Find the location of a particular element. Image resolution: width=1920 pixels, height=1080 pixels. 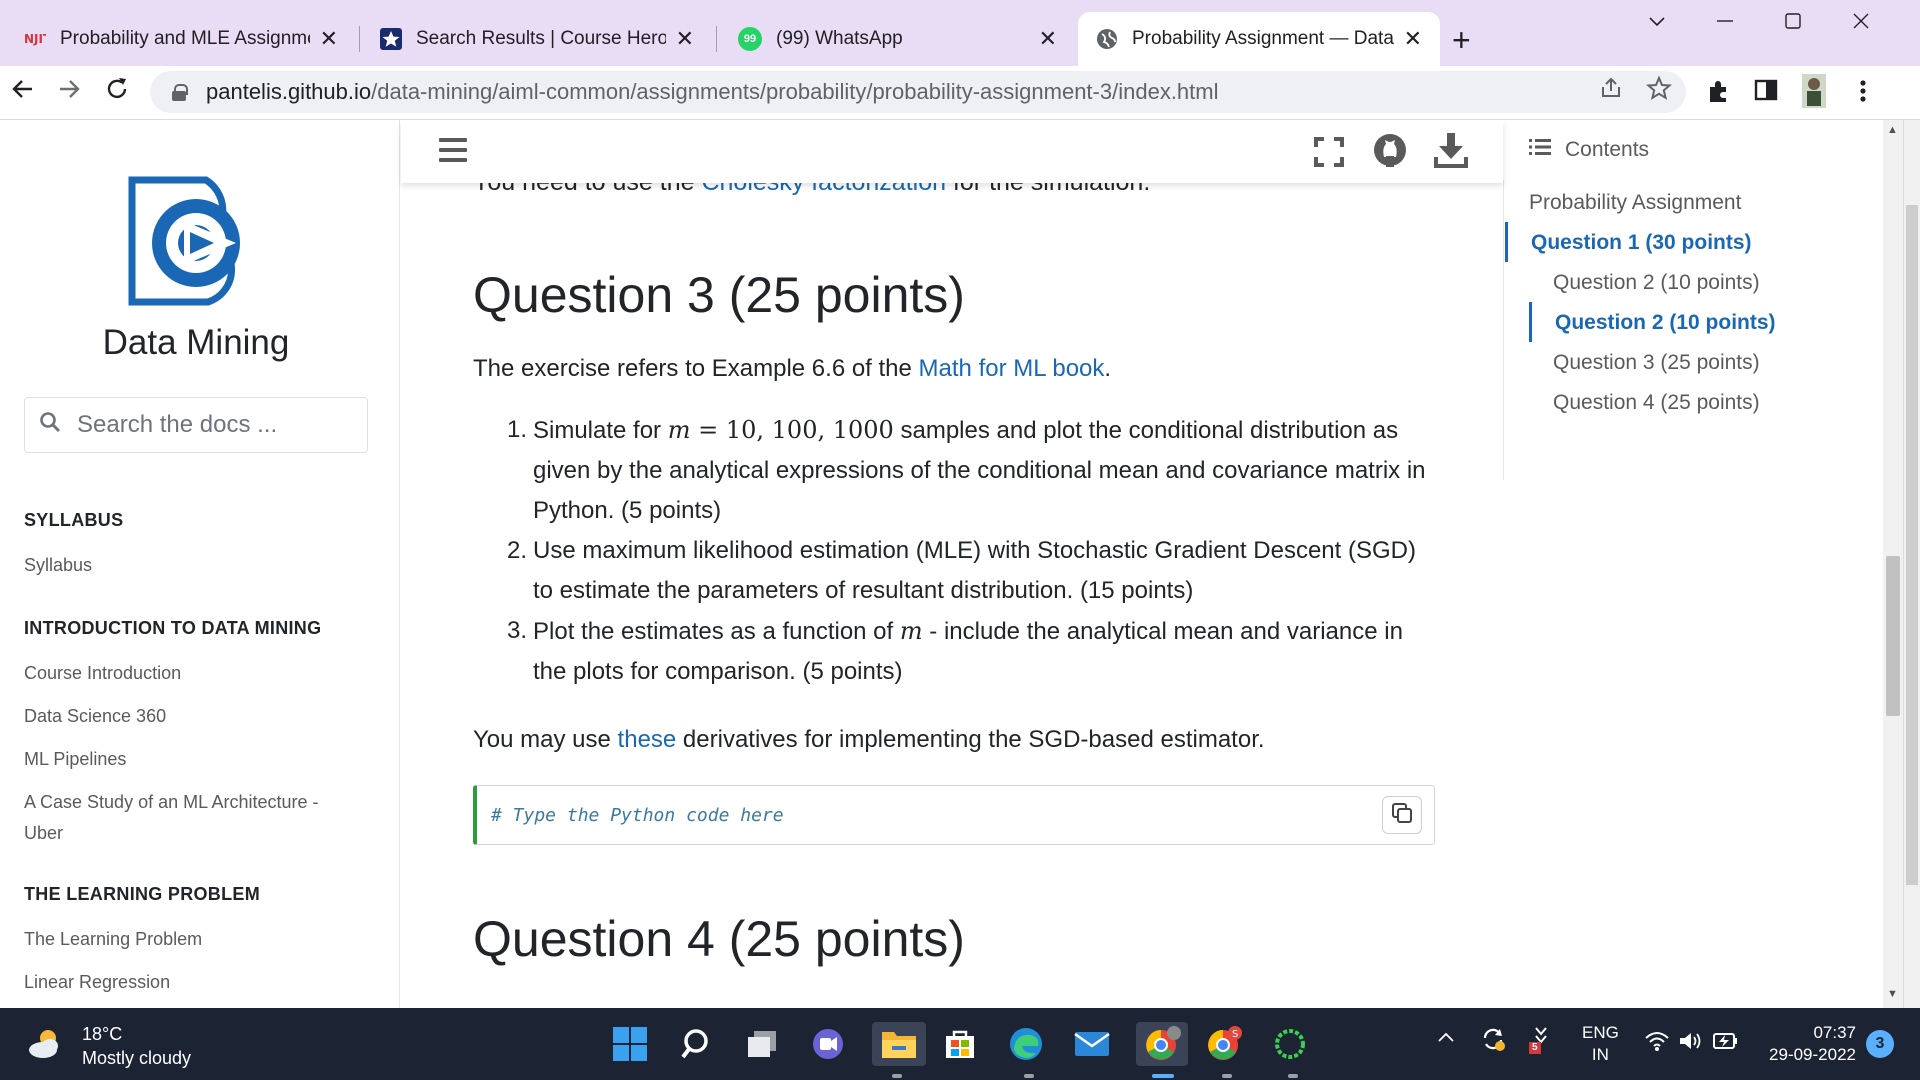

whatsapp-badge-icon: 99 is located at coordinates (750, 39).